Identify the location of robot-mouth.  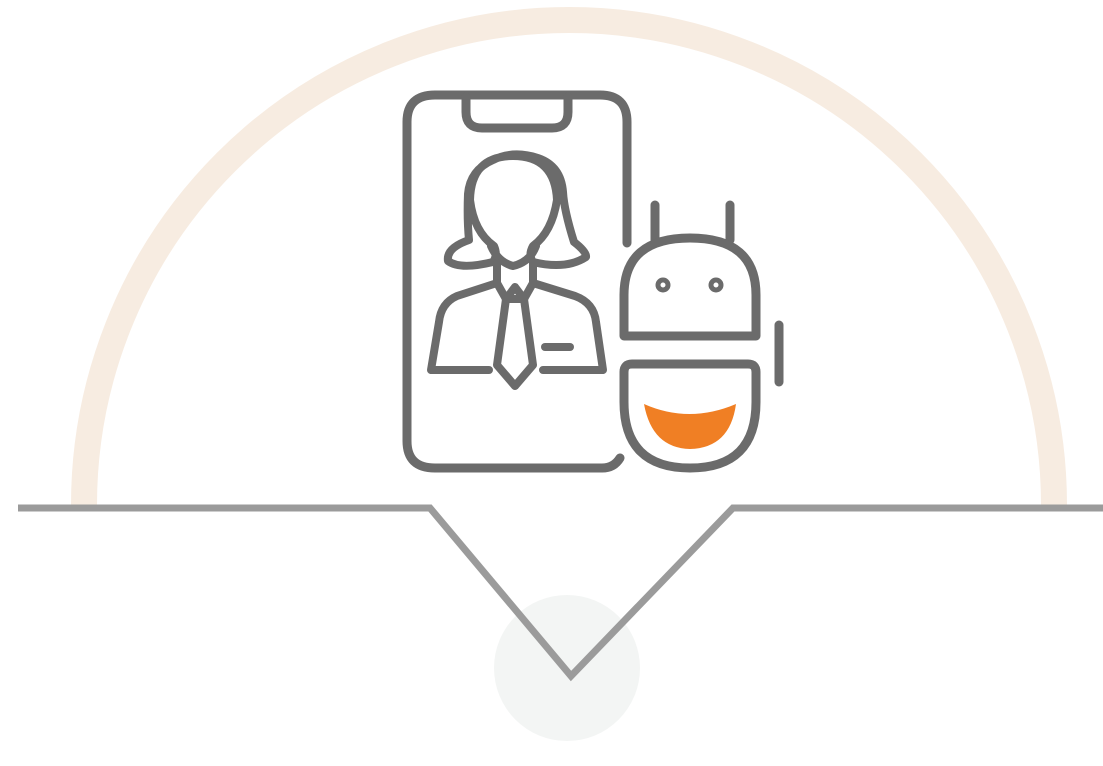
(690, 426).